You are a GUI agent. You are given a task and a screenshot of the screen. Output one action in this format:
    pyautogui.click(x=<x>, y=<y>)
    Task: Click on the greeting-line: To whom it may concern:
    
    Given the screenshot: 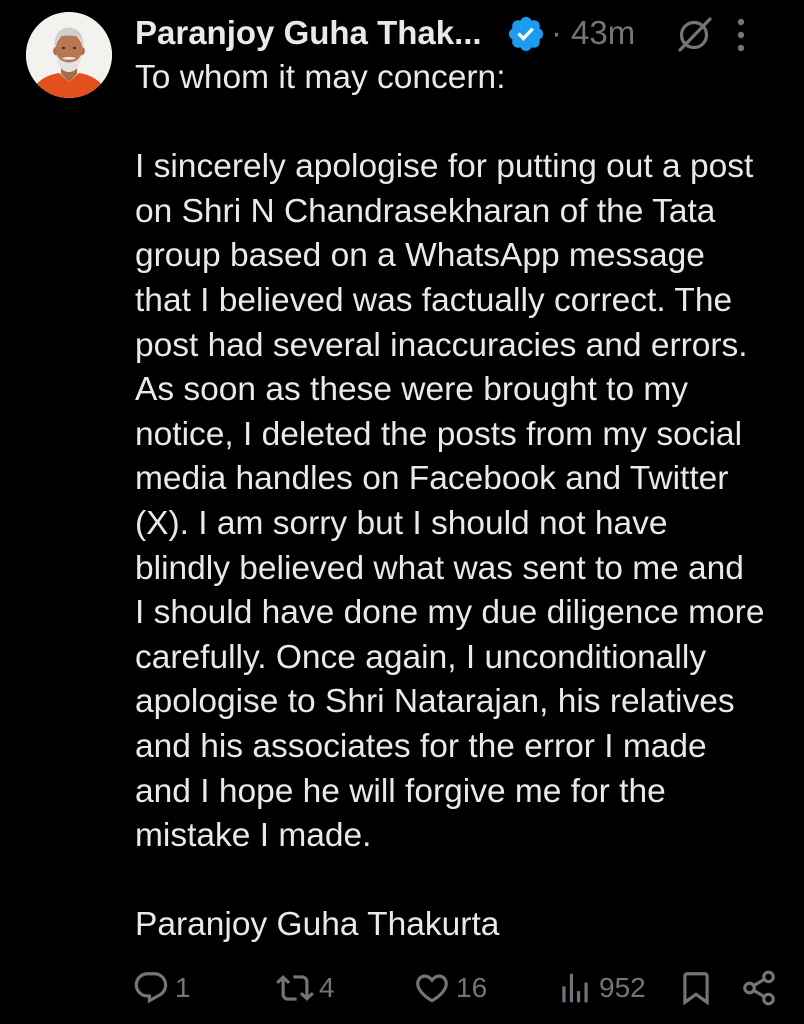 What is the action you would take?
    pyautogui.click(x=320, y=77)
    